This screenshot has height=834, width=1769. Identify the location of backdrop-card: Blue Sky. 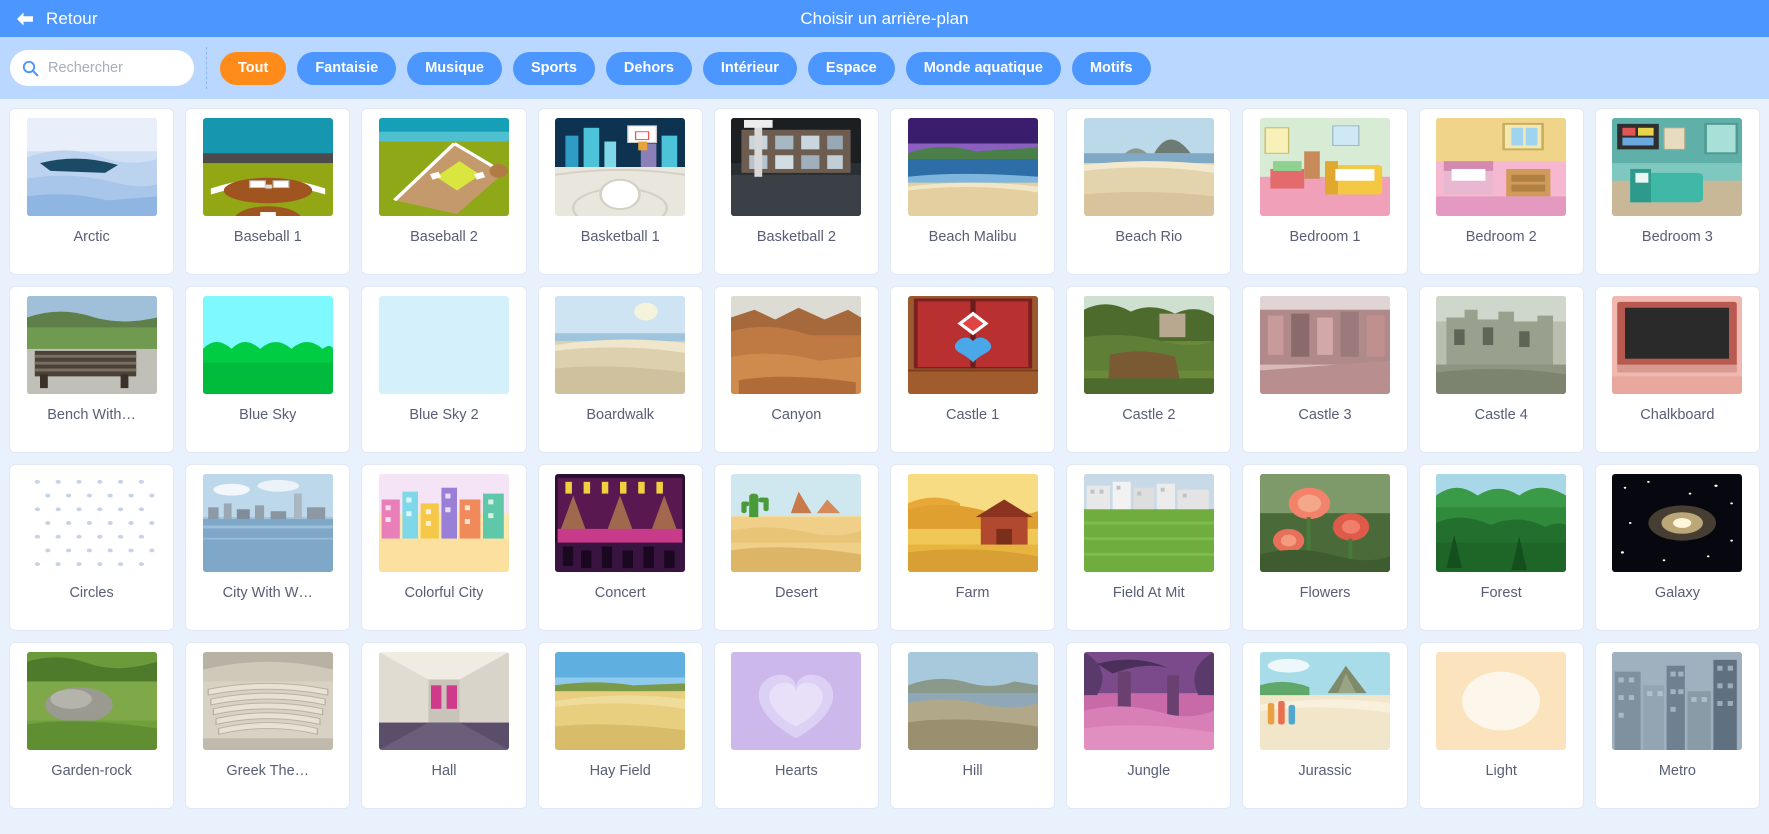
(268, 369).